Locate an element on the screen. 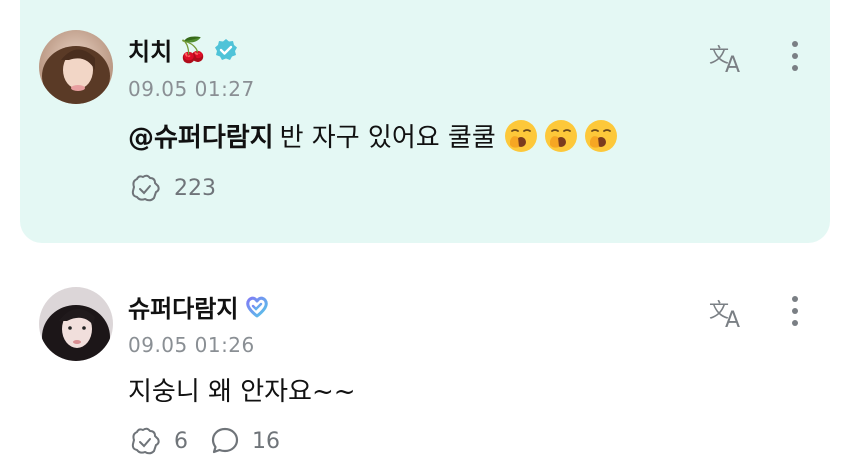  post-text: 반 자구 있어요 쿨쿨 is located at coordinates (387, 138).